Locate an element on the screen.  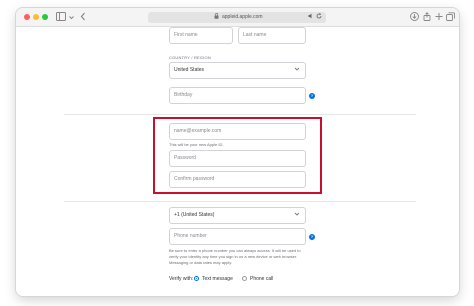
back-chevron-icon is located at coordinates (83, 18).